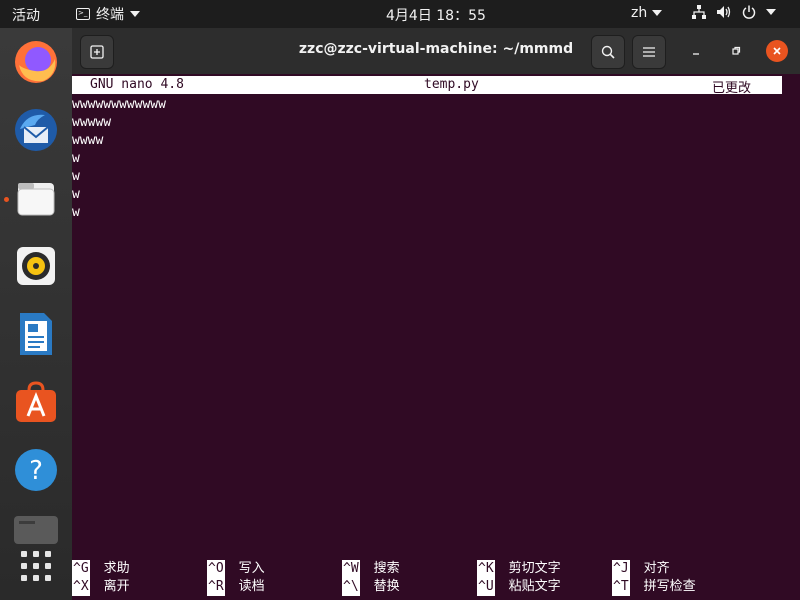 This screenshot has height=600, width=800. I want to click on close-button, so click(777, 51).